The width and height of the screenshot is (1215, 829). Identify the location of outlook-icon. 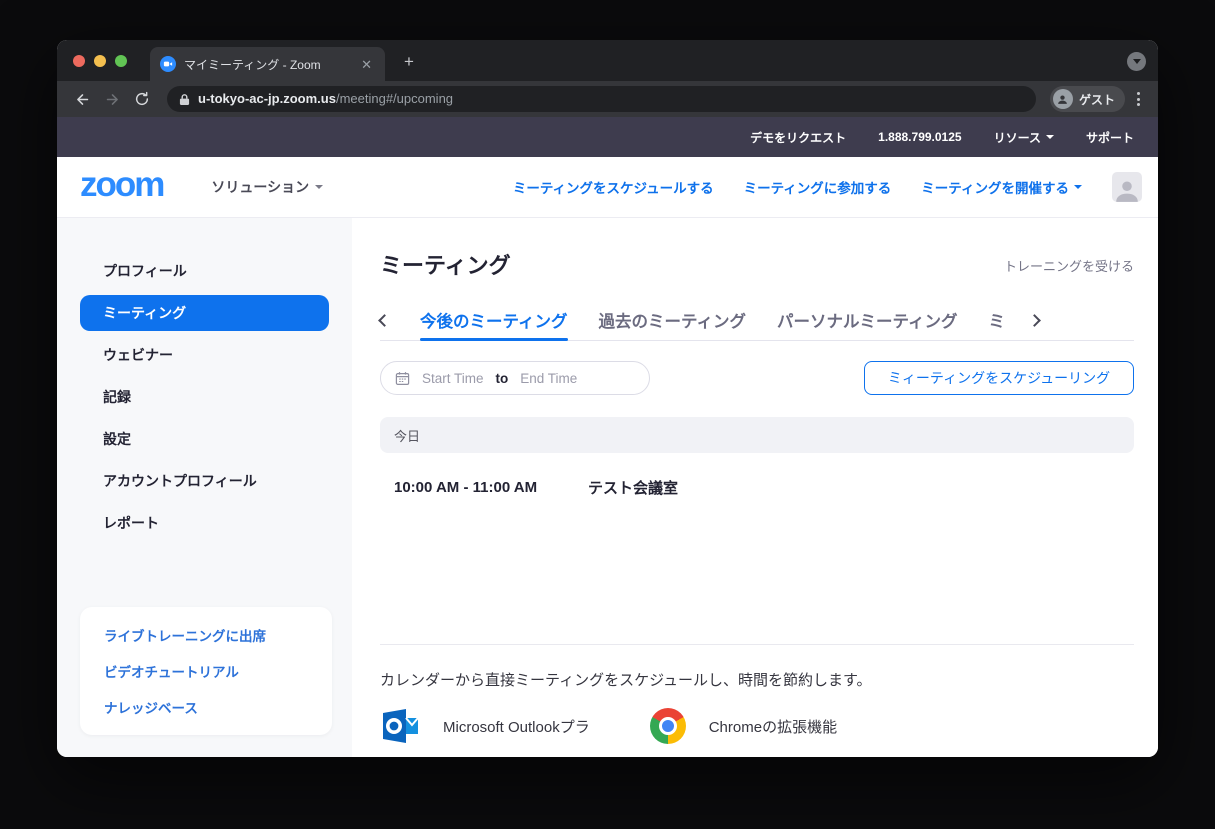
(401, 726).